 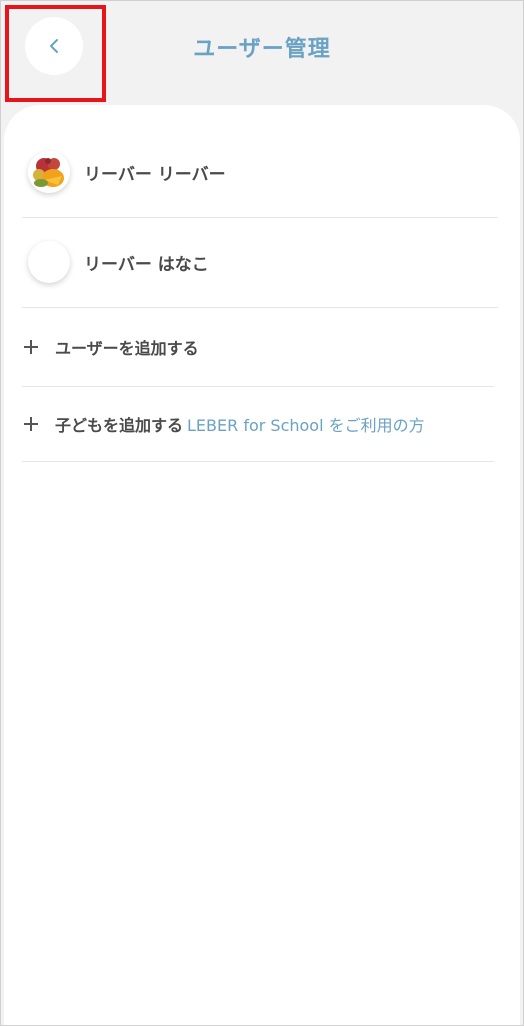 What do you see at coordinates (127, 348) in the screenshot?
I see `add-user-label: ユーザーを追加する` at bounding box center [127, 348].